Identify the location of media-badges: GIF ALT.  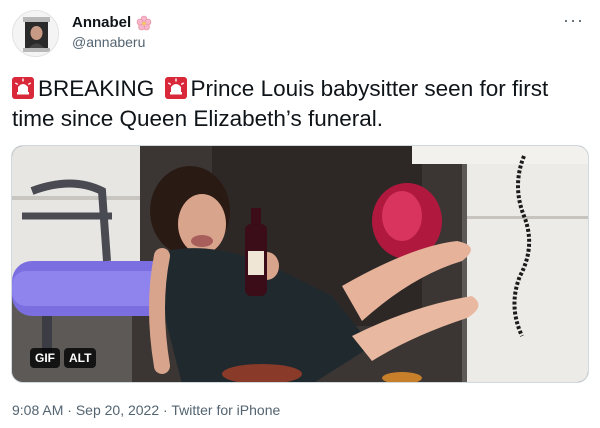
(63, 358).